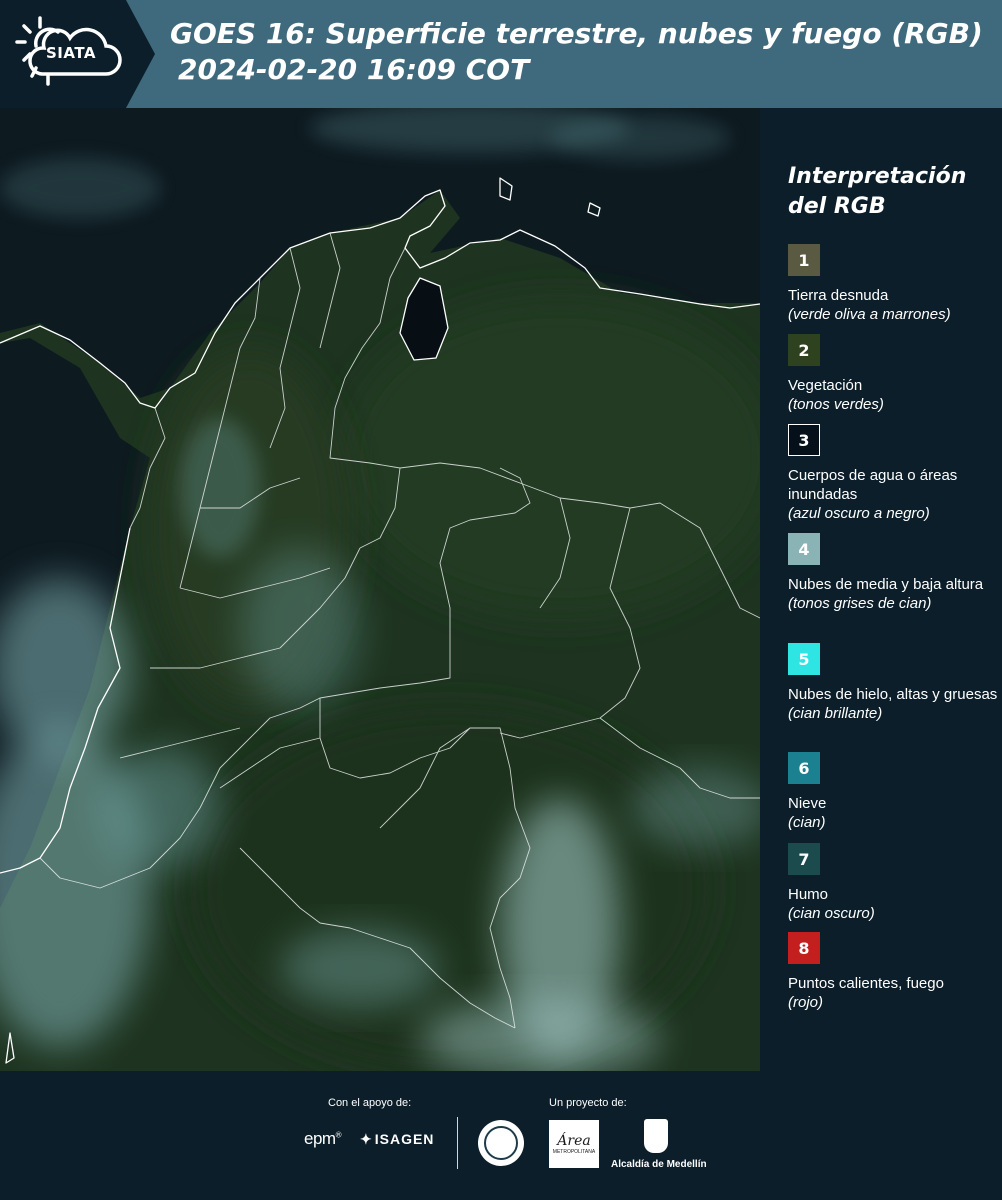 The width and height of the screenshot is (1002, 1200). Describe the element at coordinates (656, 1136) in the screenshot. I see `medellin-shield-icon` at that location.